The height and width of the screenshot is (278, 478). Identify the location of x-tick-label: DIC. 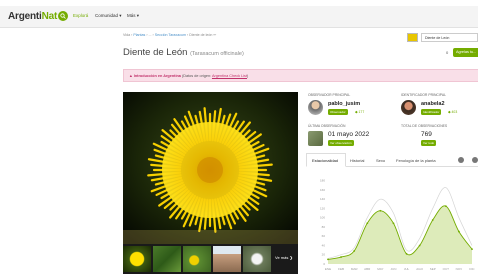
(472, 269).